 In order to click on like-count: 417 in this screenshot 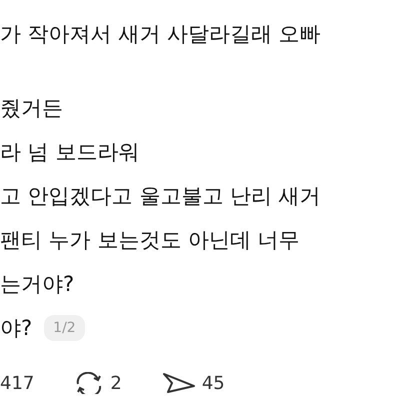, I will do `click(17, 383)`.